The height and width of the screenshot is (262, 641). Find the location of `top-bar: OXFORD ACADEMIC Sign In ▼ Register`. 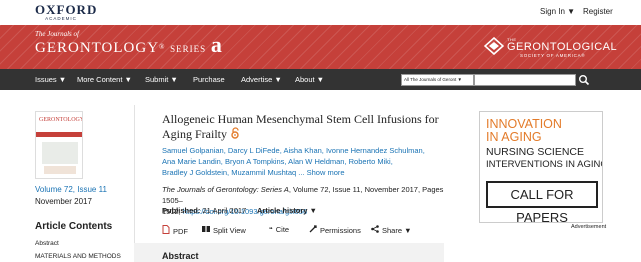

top-bar: OXFORD ACADEMIC Sign In ▼ Register is located at coordinates (320, 12).